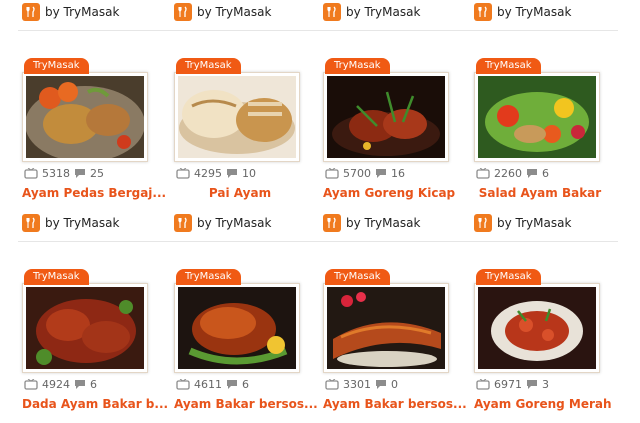 Image resolution: width=640 pixels, height=423 pixels. Describe the element at coordinates (543, 404) in the screenshot. I see `recipe-title-link: Ayam Goreng Merah` at that location.